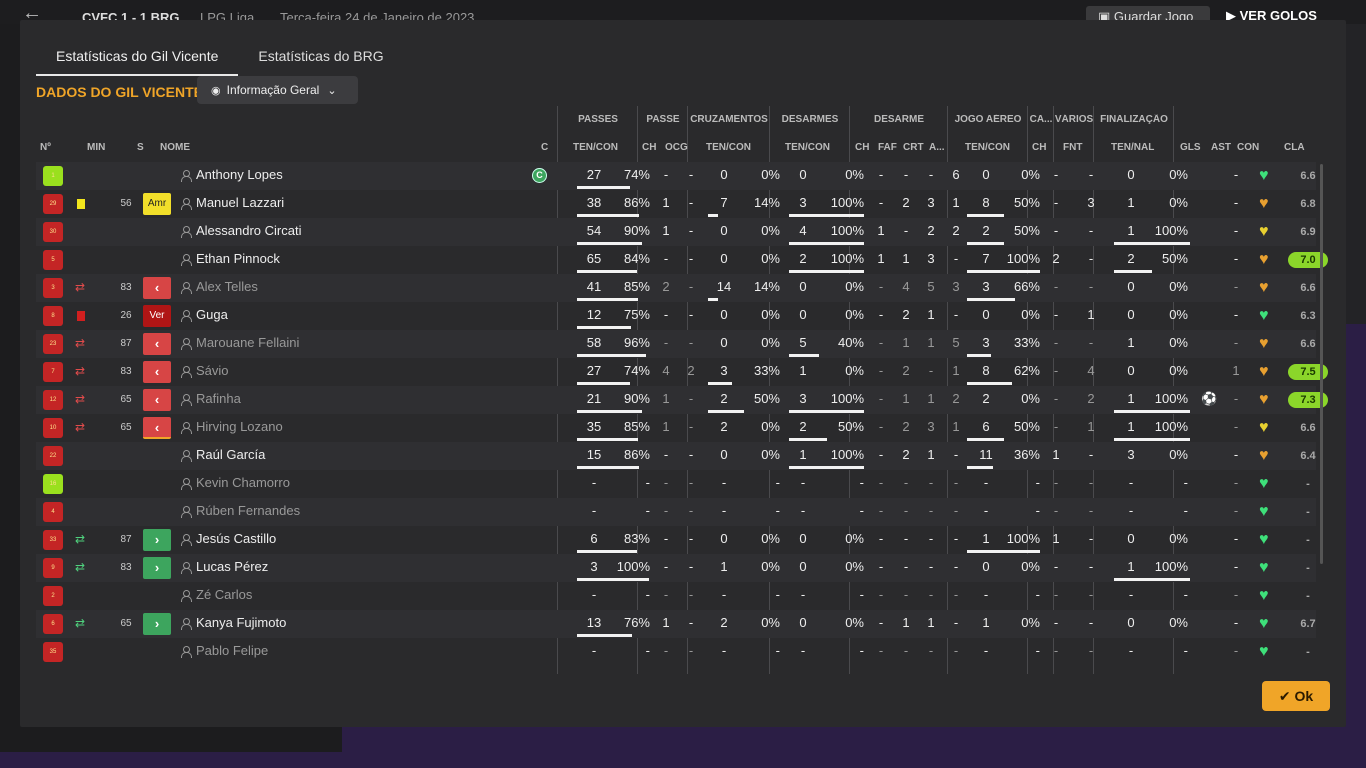 This screenshot has height=768, width=1366. I want to click on col-chances-created: OCG, so click(676, 147).